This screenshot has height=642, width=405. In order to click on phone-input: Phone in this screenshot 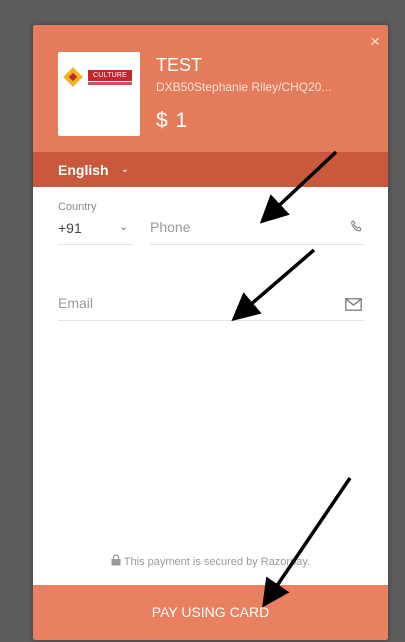, I will do `click(170, 227)`.